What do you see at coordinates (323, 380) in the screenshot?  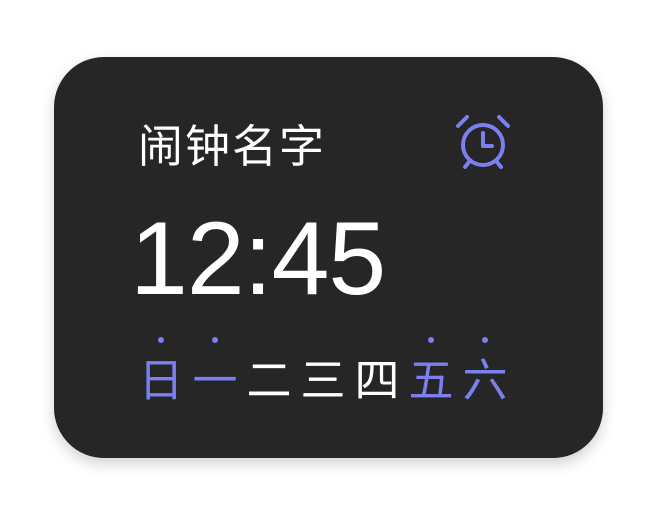 I see `day-label: 三` at bounding box center [323, 380].